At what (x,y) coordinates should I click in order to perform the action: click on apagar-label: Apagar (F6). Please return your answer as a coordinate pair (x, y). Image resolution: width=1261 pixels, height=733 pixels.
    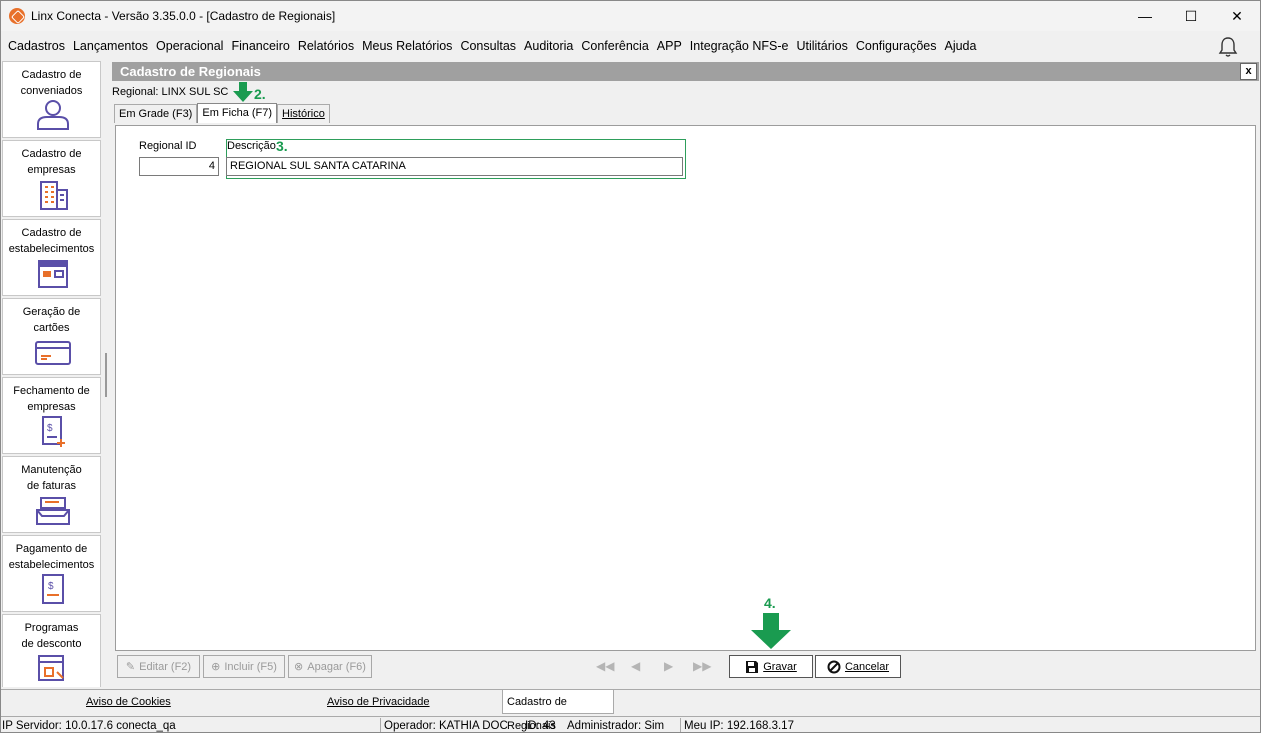
    Looking at the image, I should click on (336, 666).